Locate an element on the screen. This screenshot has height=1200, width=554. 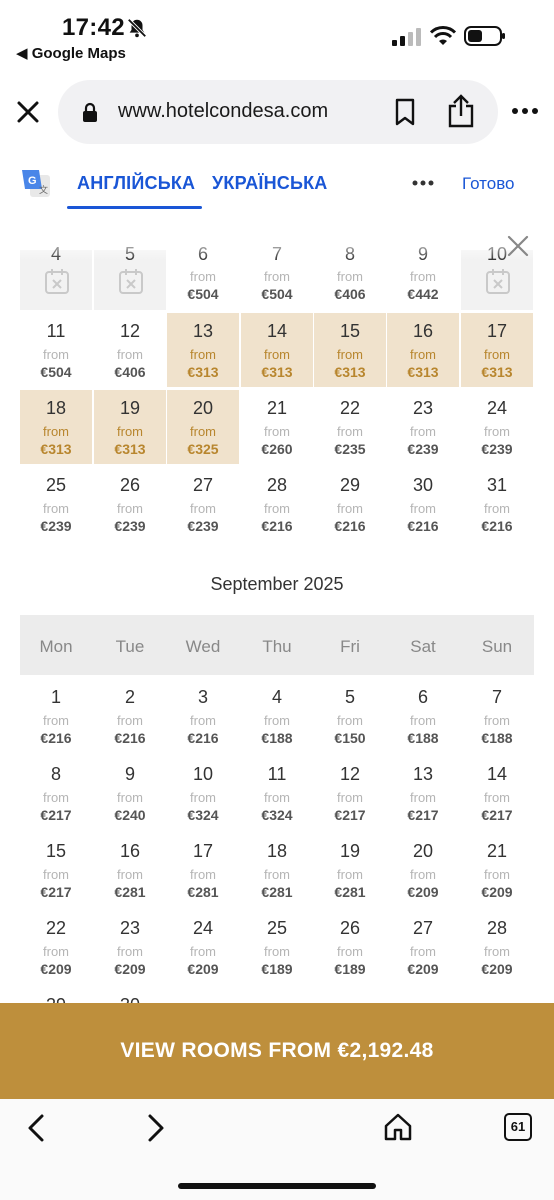
calendar-day: 19 from €313 is located at coordinates (130, 427).